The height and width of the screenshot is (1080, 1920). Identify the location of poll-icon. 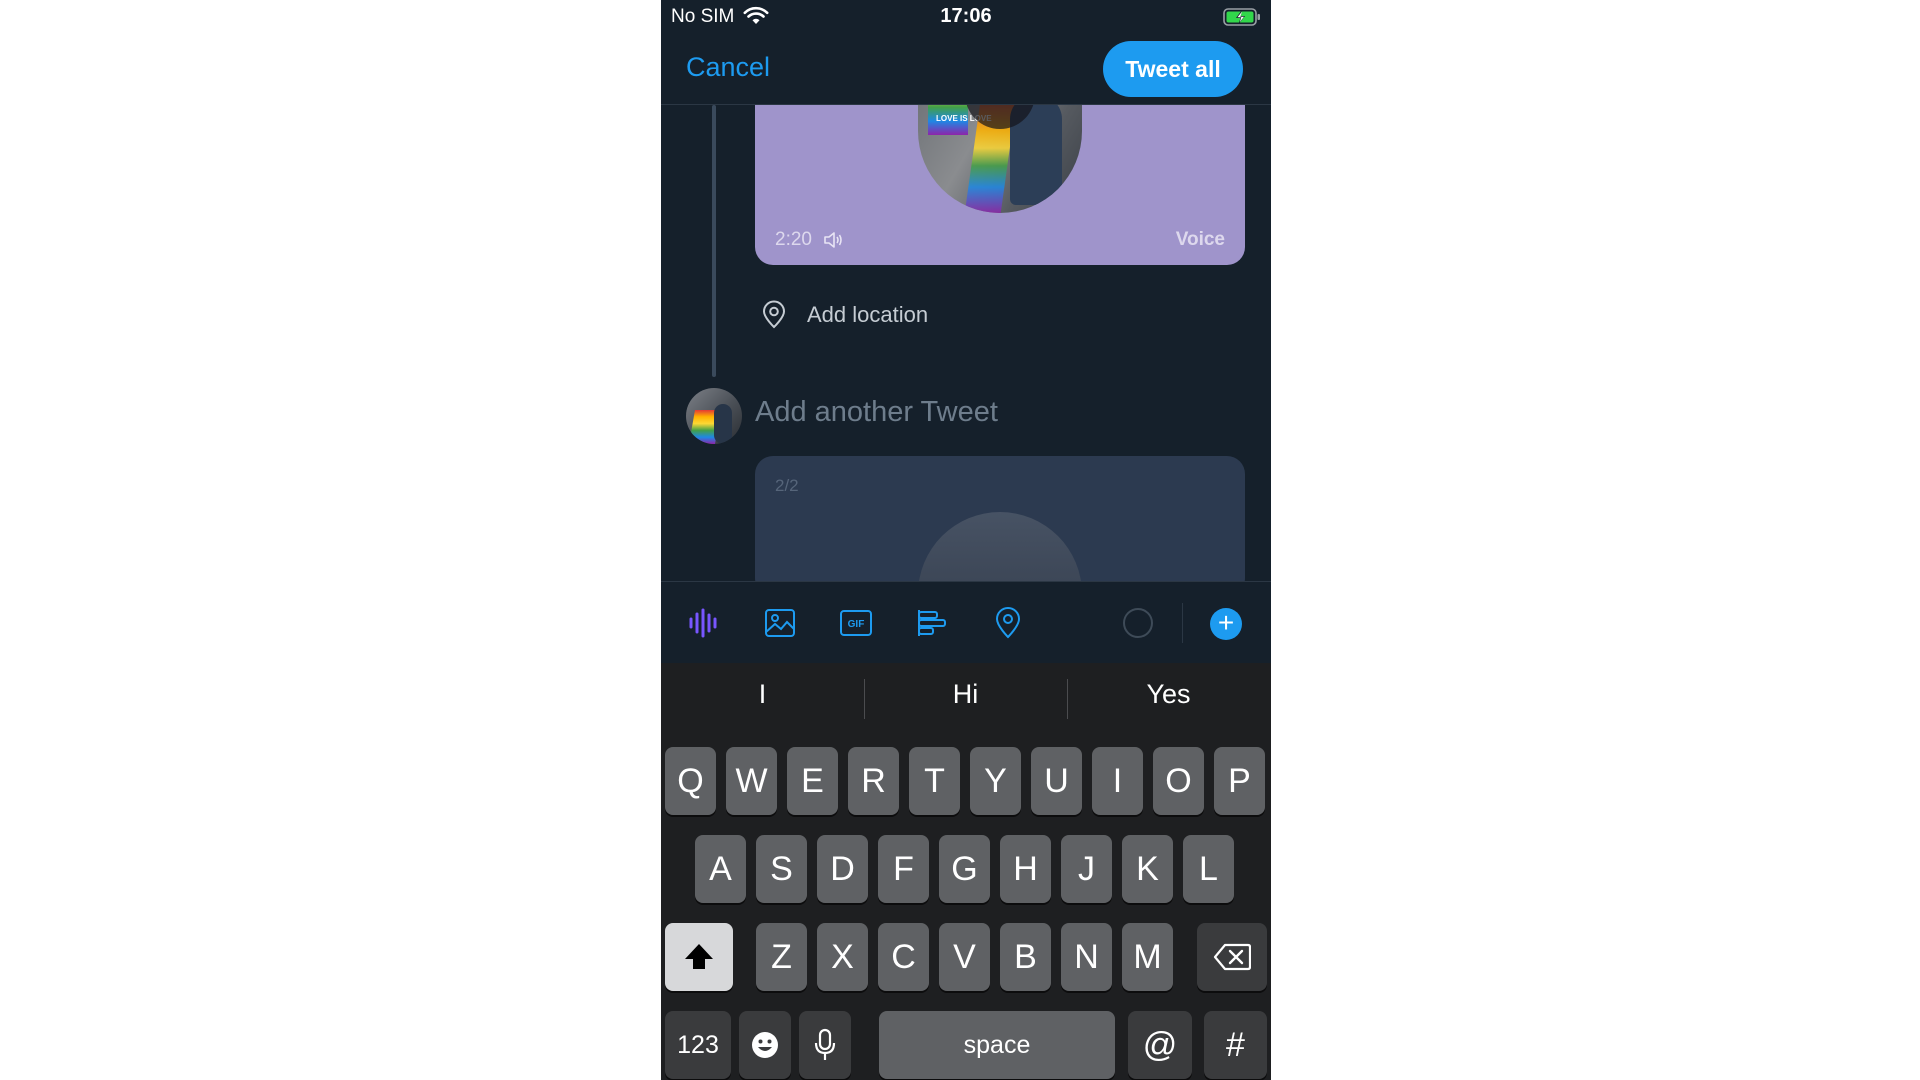
(932, 623).